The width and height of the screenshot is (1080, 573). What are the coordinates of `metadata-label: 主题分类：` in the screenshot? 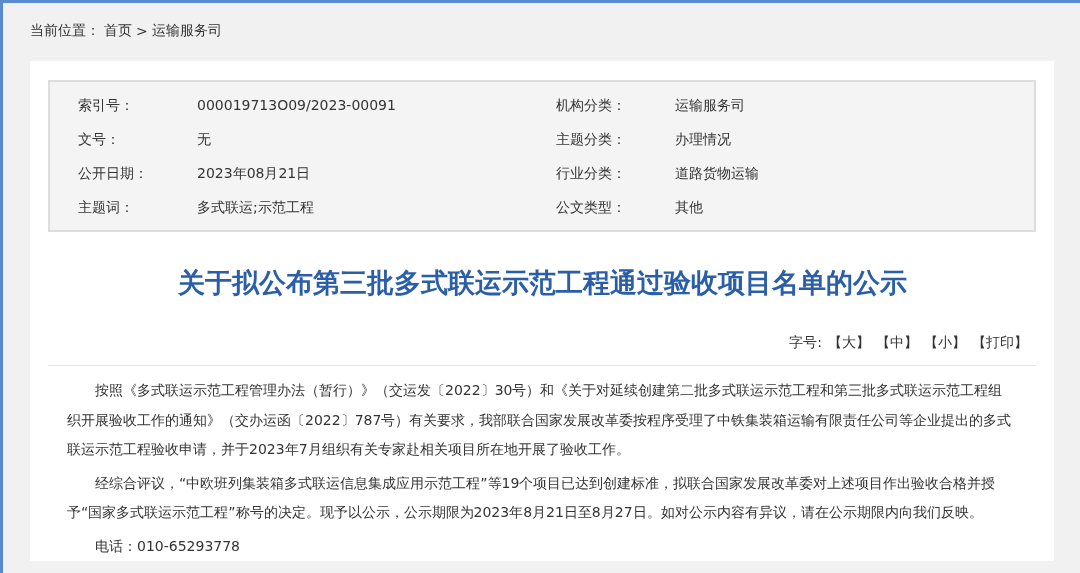 It's located at (591, 139).